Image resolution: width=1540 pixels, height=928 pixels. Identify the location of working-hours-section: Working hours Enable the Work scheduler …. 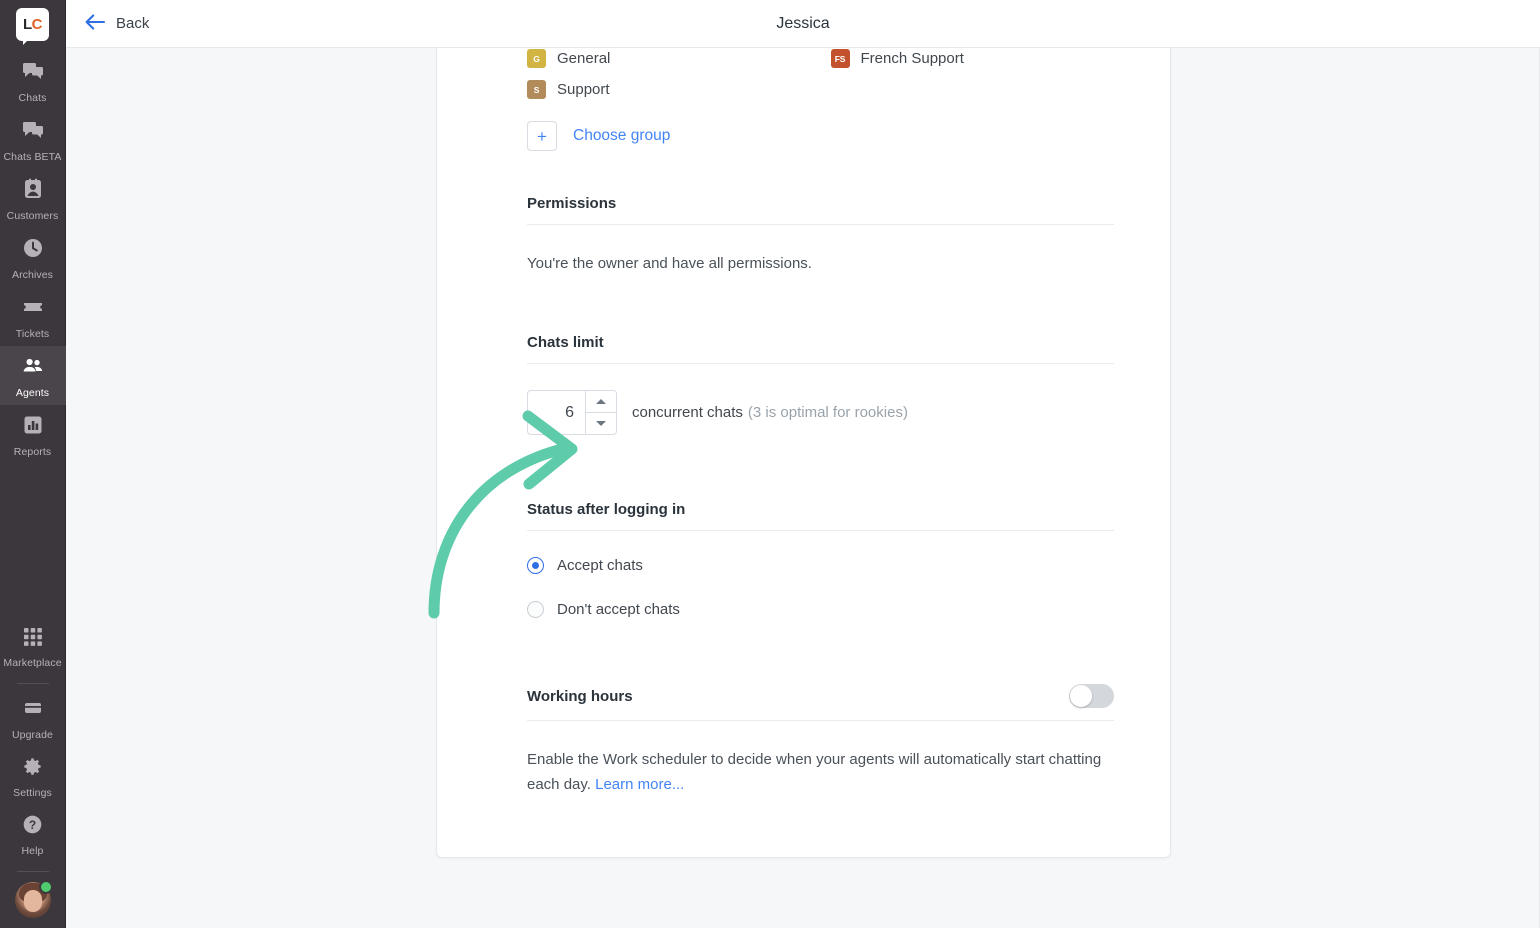
(820, 740).